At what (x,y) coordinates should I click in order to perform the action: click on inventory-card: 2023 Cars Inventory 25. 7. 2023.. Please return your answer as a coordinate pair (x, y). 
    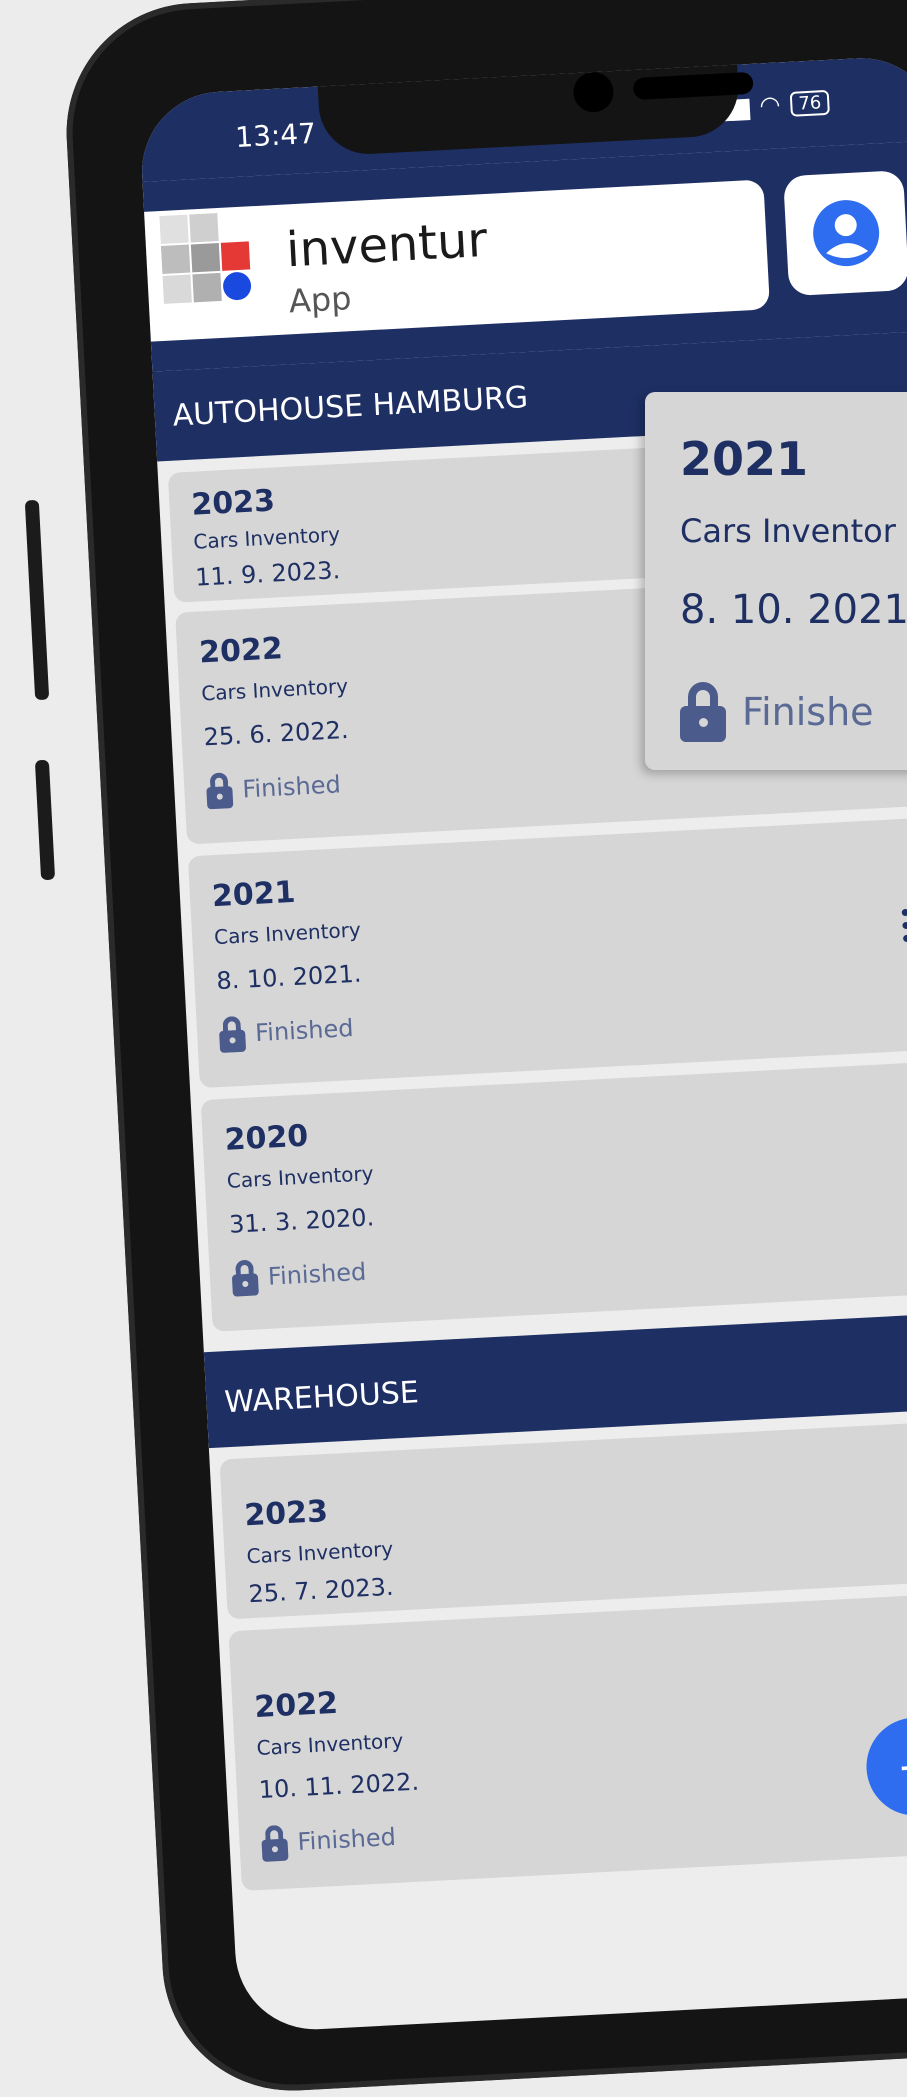
    Looking at the image, I should click on (563, 1519).